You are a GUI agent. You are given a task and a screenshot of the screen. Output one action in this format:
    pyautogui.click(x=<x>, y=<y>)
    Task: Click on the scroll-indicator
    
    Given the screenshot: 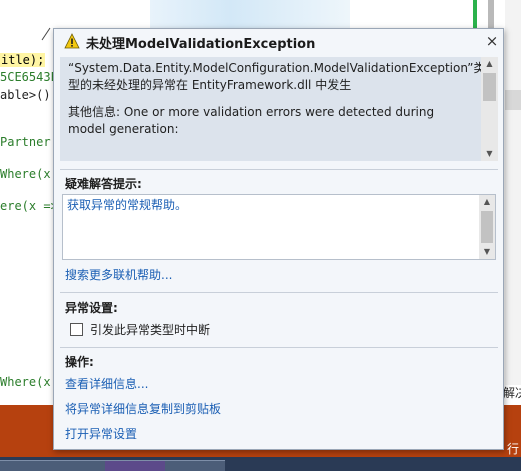 What is the action you would take?
    pyautogui.click(x=491, y=14)
    